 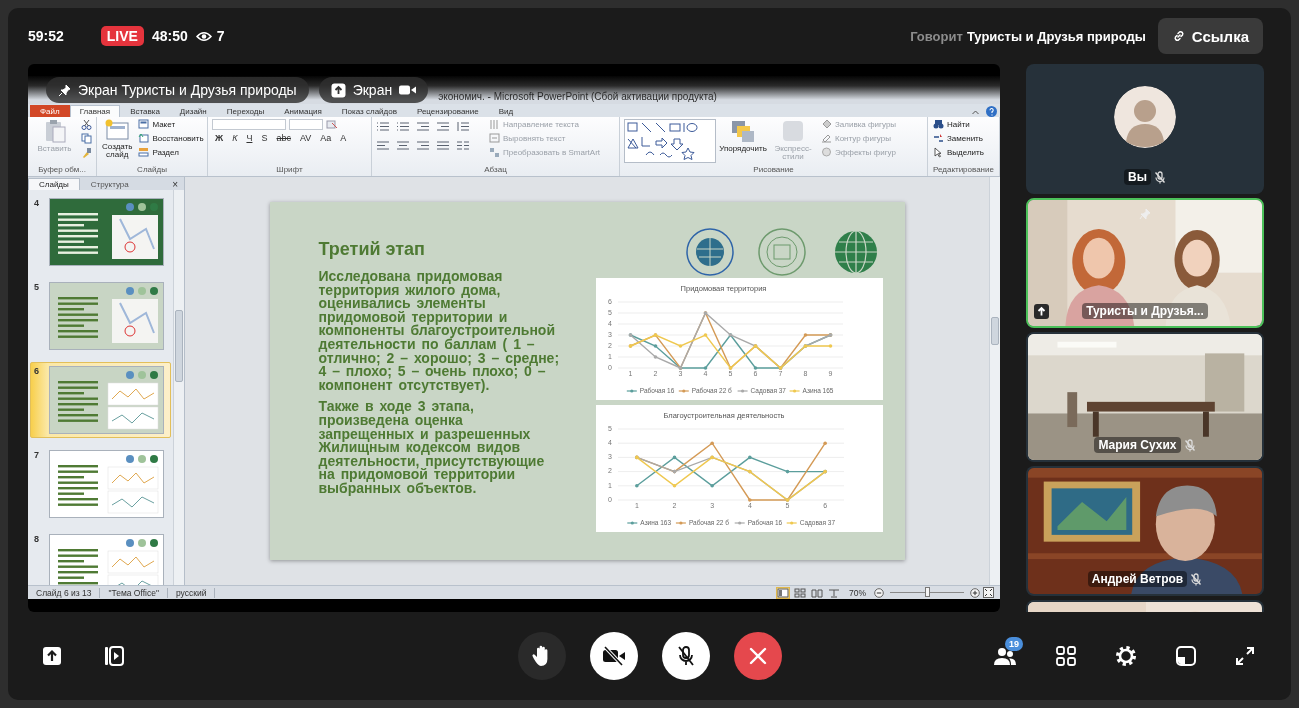 What do you see at coordinates (191, 592) in the screenshot?
I see `status-text: русский` at bounding box center [191, 592].